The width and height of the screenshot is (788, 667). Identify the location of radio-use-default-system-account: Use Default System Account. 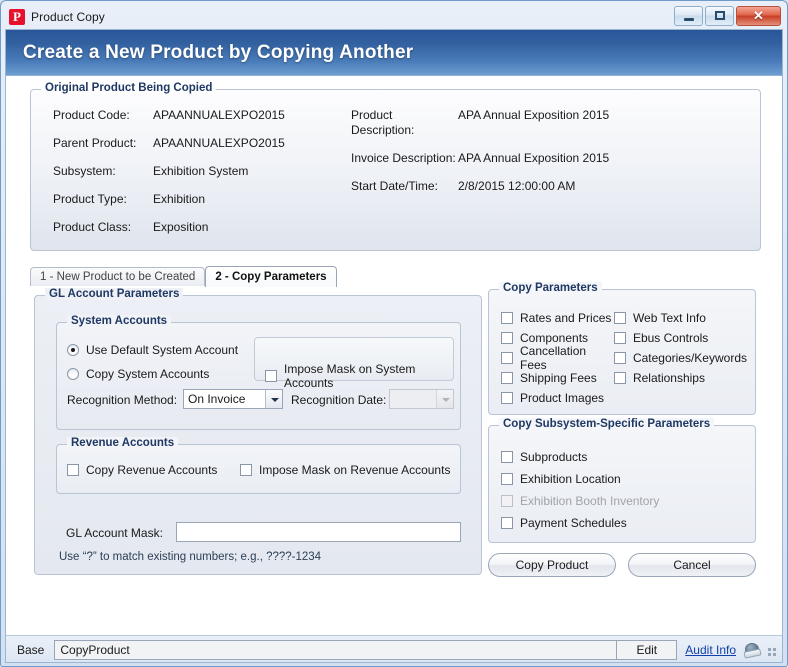
(152, 350).